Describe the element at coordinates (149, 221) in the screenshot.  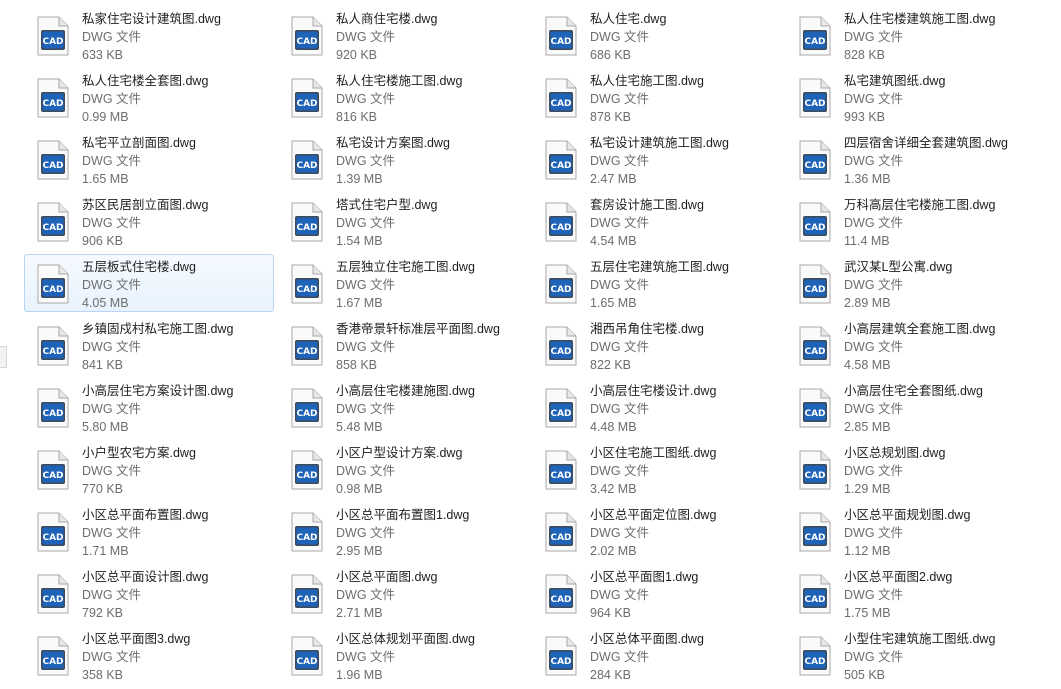
I see `file-tile: CAD 苏区民居剖立面图.dwg DWG 文件 906 KB` at that location.